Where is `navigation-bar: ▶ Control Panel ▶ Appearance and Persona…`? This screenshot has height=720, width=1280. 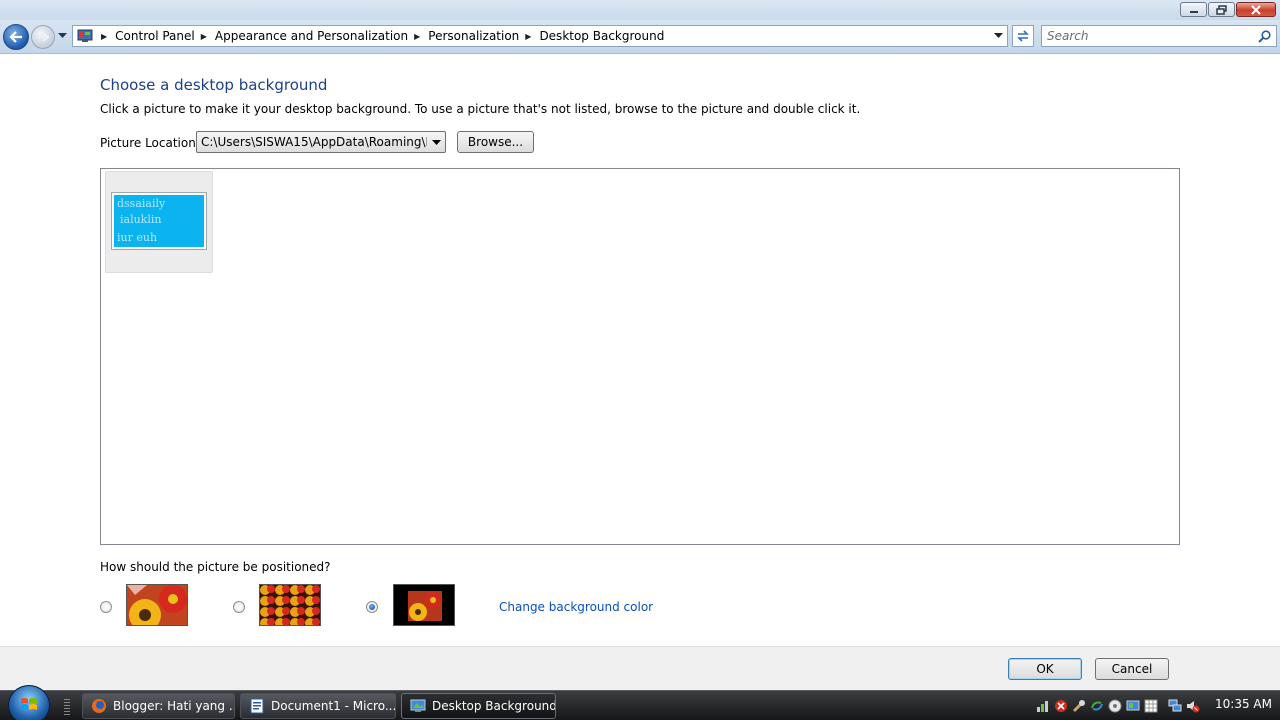 navigation-bar: ▶ Control Panel ▶ Appearance and Persona… is located at coordinates (640, 37).